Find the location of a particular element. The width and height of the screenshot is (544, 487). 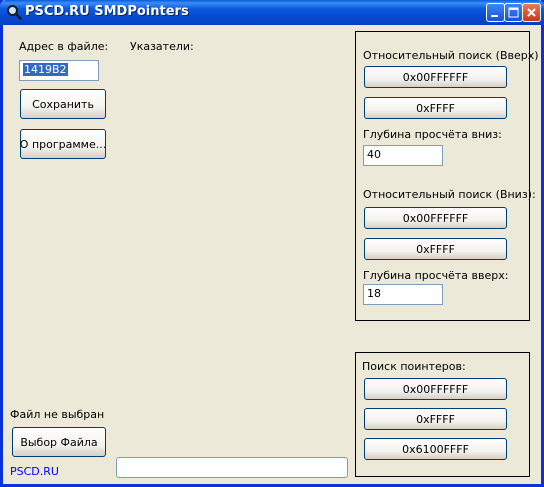

title-bar: PSCD.RU SMDPointers is located at coordinates (272, 12).